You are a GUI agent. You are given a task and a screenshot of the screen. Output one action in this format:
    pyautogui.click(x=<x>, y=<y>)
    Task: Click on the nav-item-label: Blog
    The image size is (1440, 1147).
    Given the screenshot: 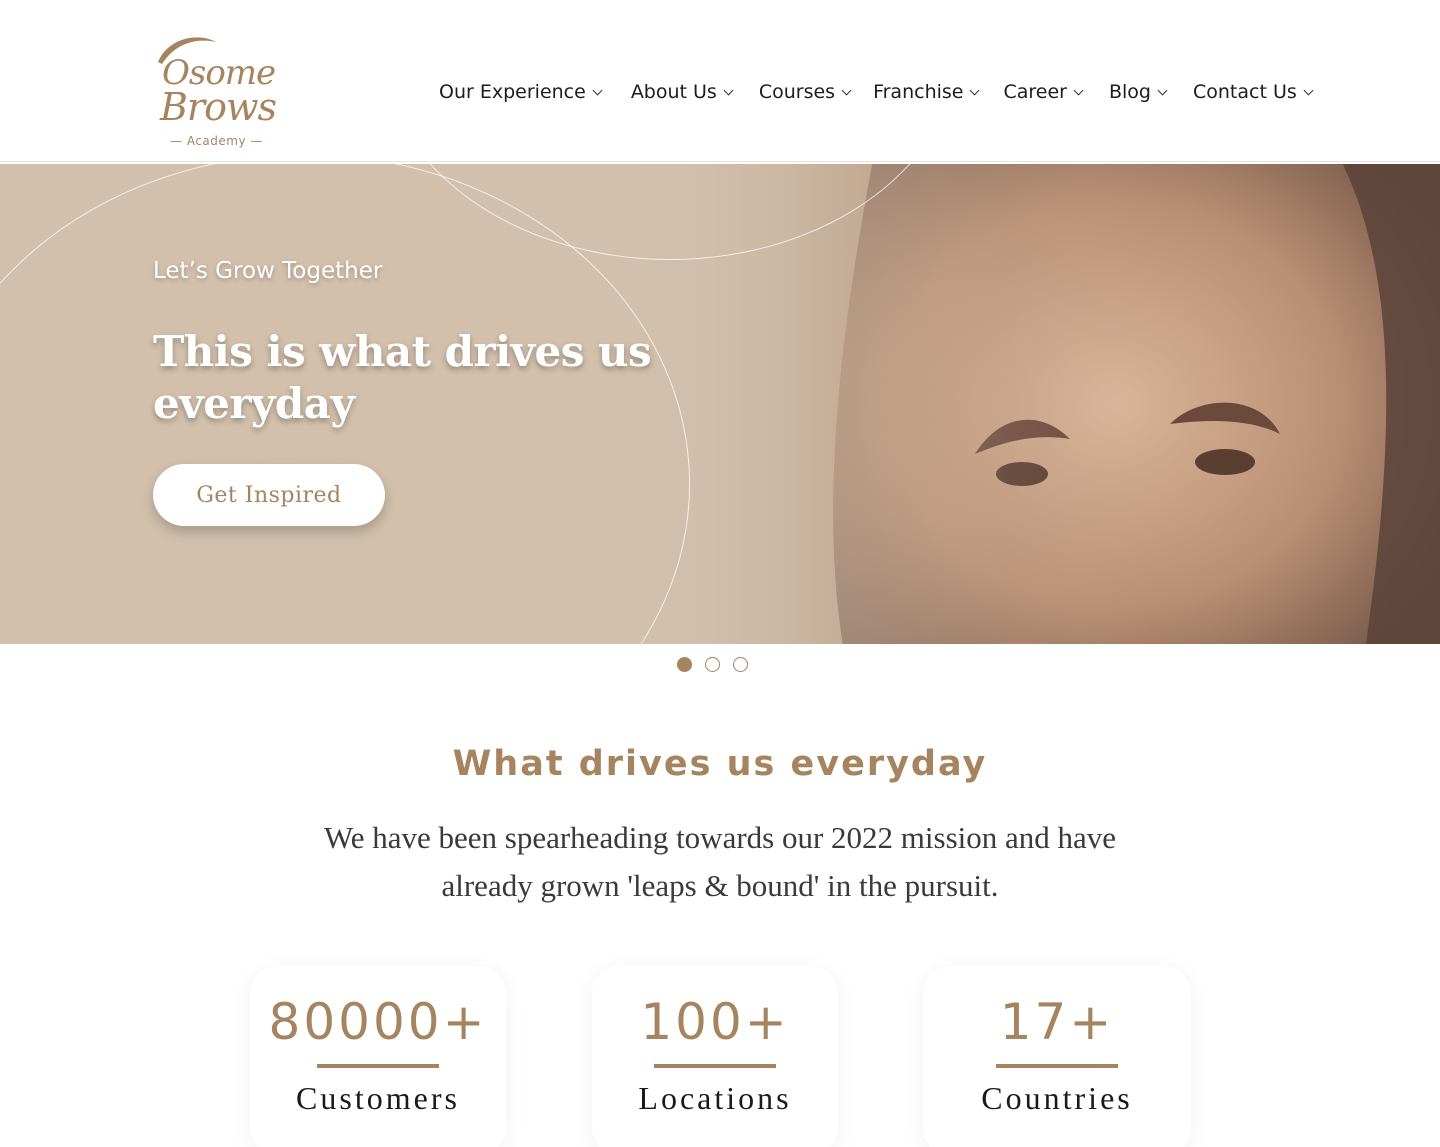 What is the action you would take?
    pyautogui.click(x=1129, y=92)
    